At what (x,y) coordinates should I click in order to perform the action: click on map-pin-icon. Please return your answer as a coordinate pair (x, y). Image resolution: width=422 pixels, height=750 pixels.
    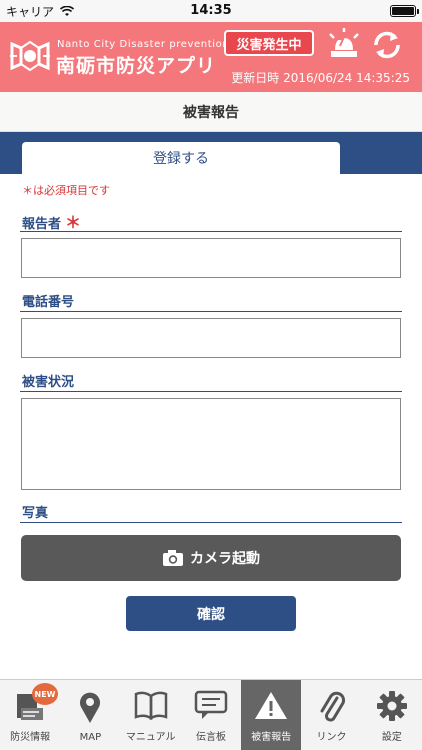
    Looking at the image, I should click on (90, 707).